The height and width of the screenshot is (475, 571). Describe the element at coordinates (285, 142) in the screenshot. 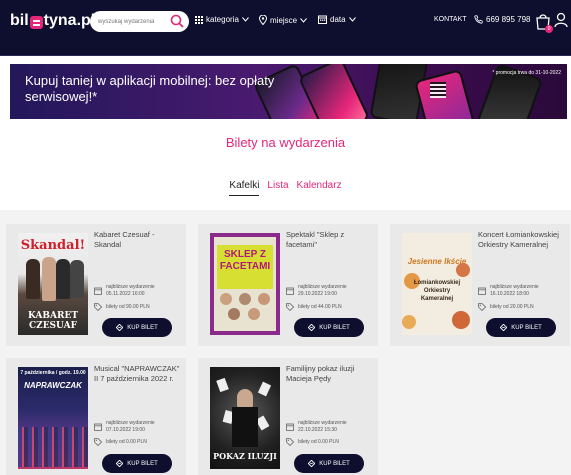

I see `page-title: Bilety na wydarzenia` at that location.